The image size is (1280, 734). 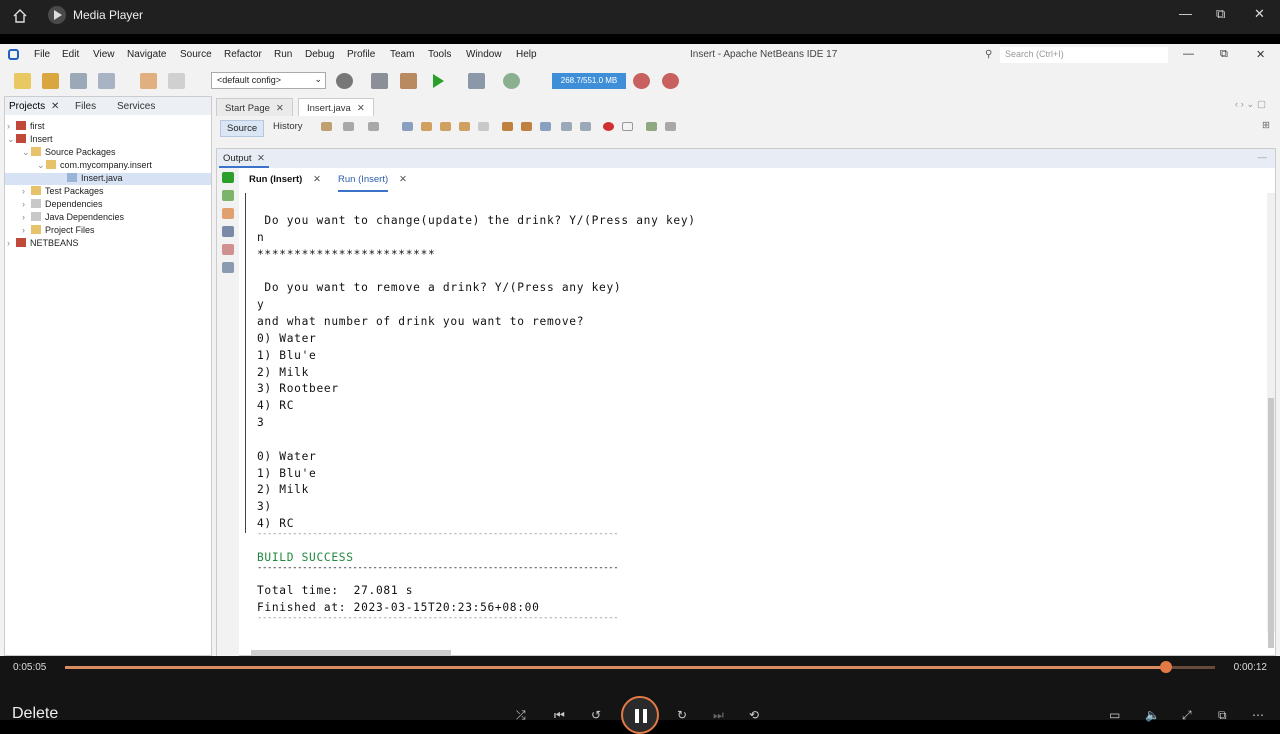 I want to click on comment-icon, so click(x=651, y=126).